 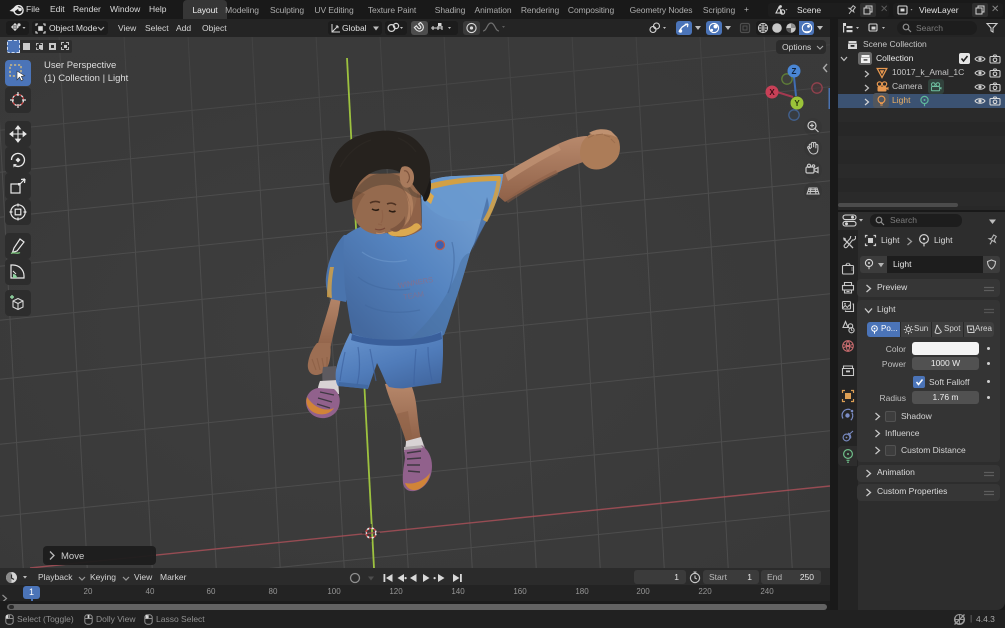 What do you see at coordinates (86, 78) in the screenshot?
I see `svg-text: (1) Collection | Light` at bounding box center [86, 78].